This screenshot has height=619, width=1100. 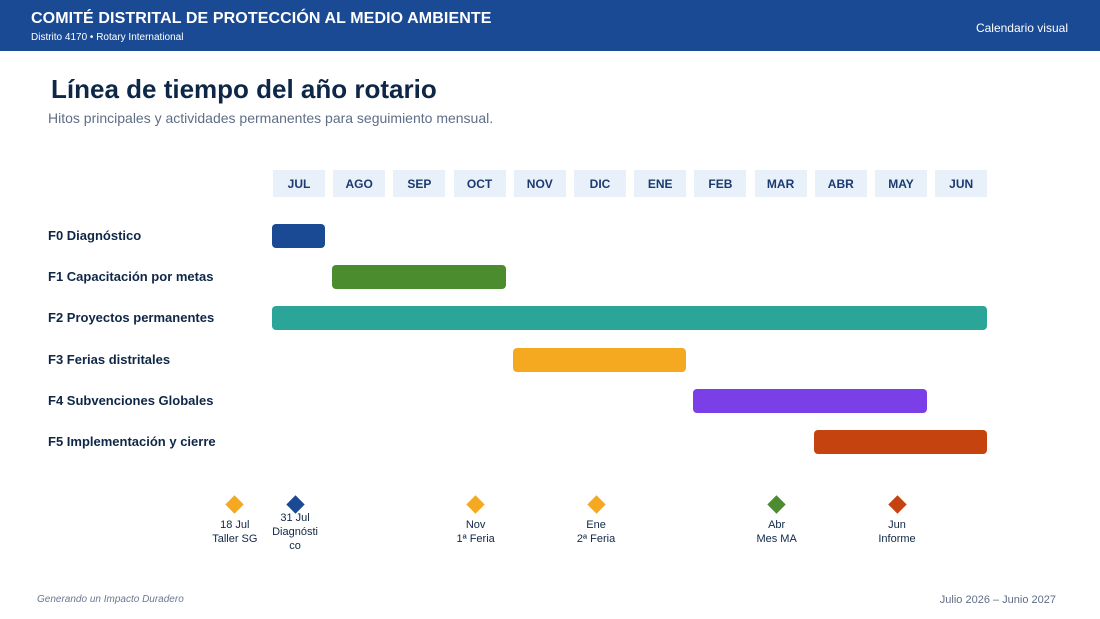 I want to click on milestone-label-line: 2ª Feria, so click(x=596, y=539).